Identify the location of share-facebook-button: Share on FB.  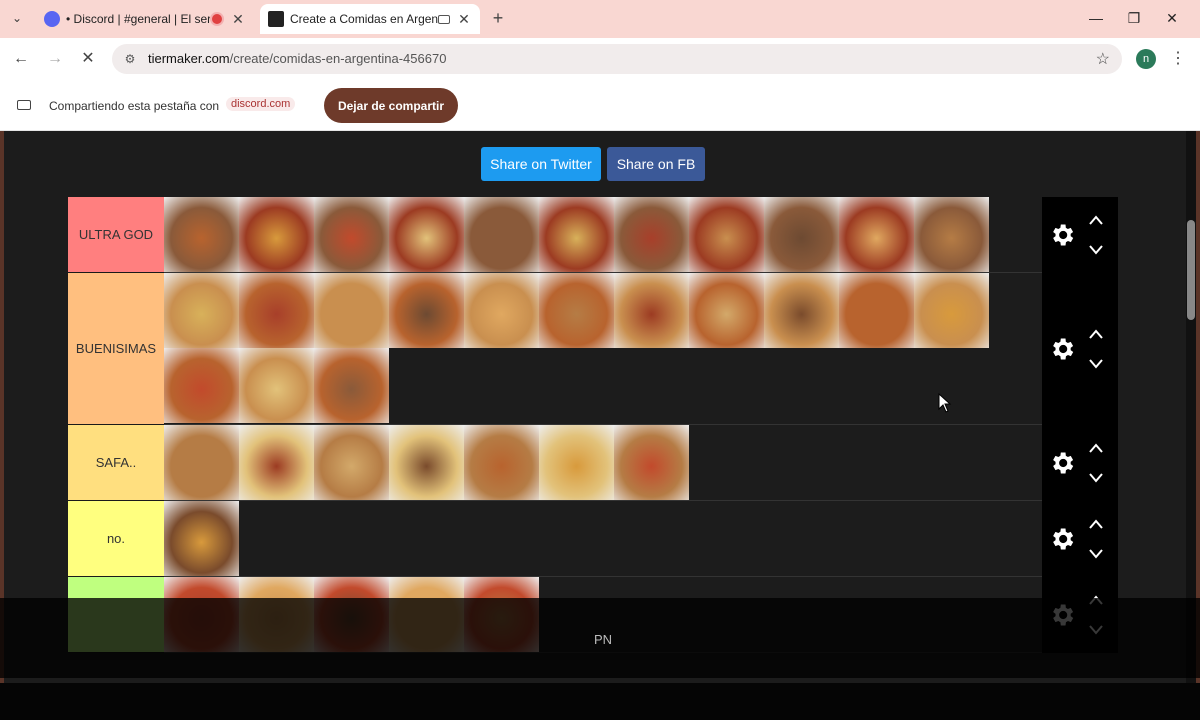
(656, 164).